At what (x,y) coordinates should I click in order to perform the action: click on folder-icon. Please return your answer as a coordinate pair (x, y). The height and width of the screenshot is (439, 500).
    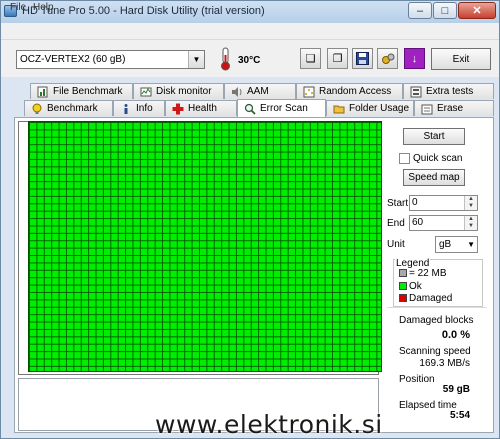
    Looking at the image, I should click on (339, 109).